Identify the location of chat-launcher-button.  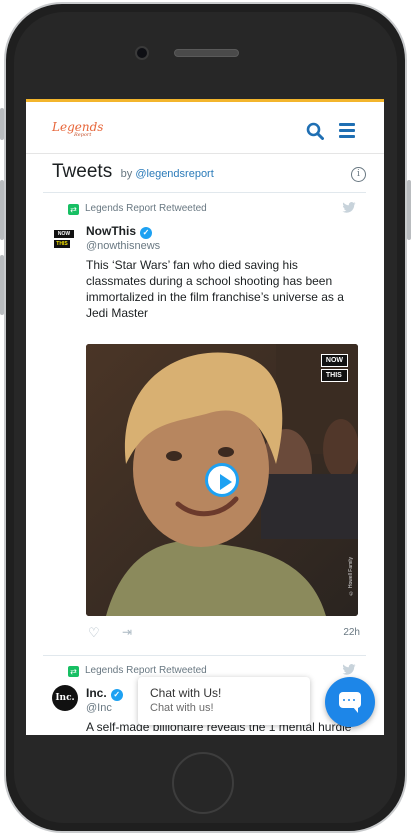
(350, 702).